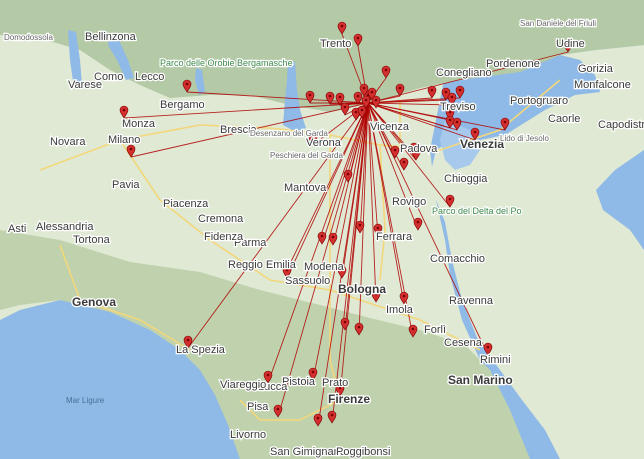 Image resolution: width=644 pixels, height=459 pixels. What do you see at coordinates (248, 435) in the screenshot?
I see `label-livorno: Livorno` at bounding box center [248, 435].